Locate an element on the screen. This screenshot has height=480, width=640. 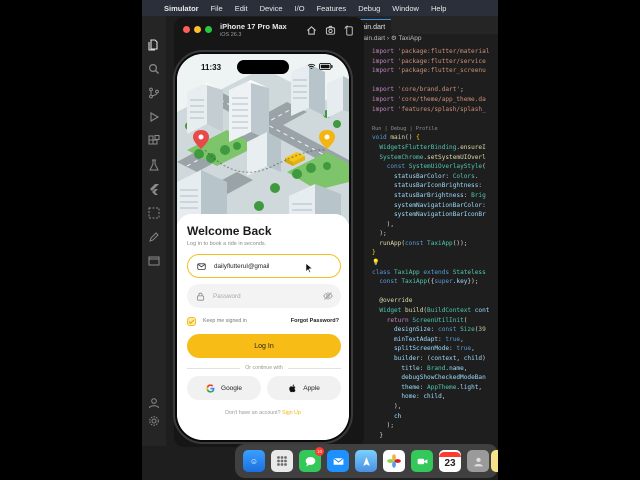
code-line: 15 statusBarBrightness: Brig is located at coordinates (424, 196).